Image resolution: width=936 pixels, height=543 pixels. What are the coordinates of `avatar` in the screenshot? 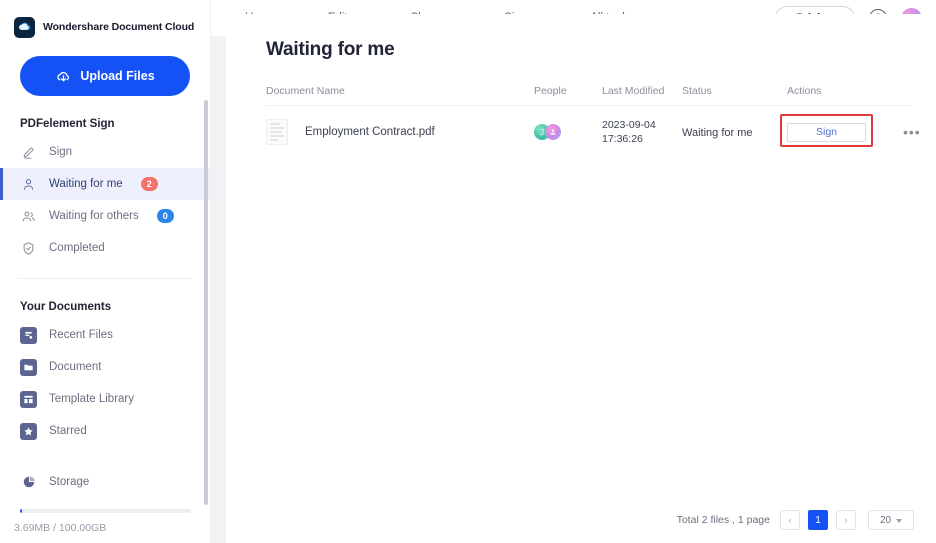 It's located at (553, 132).